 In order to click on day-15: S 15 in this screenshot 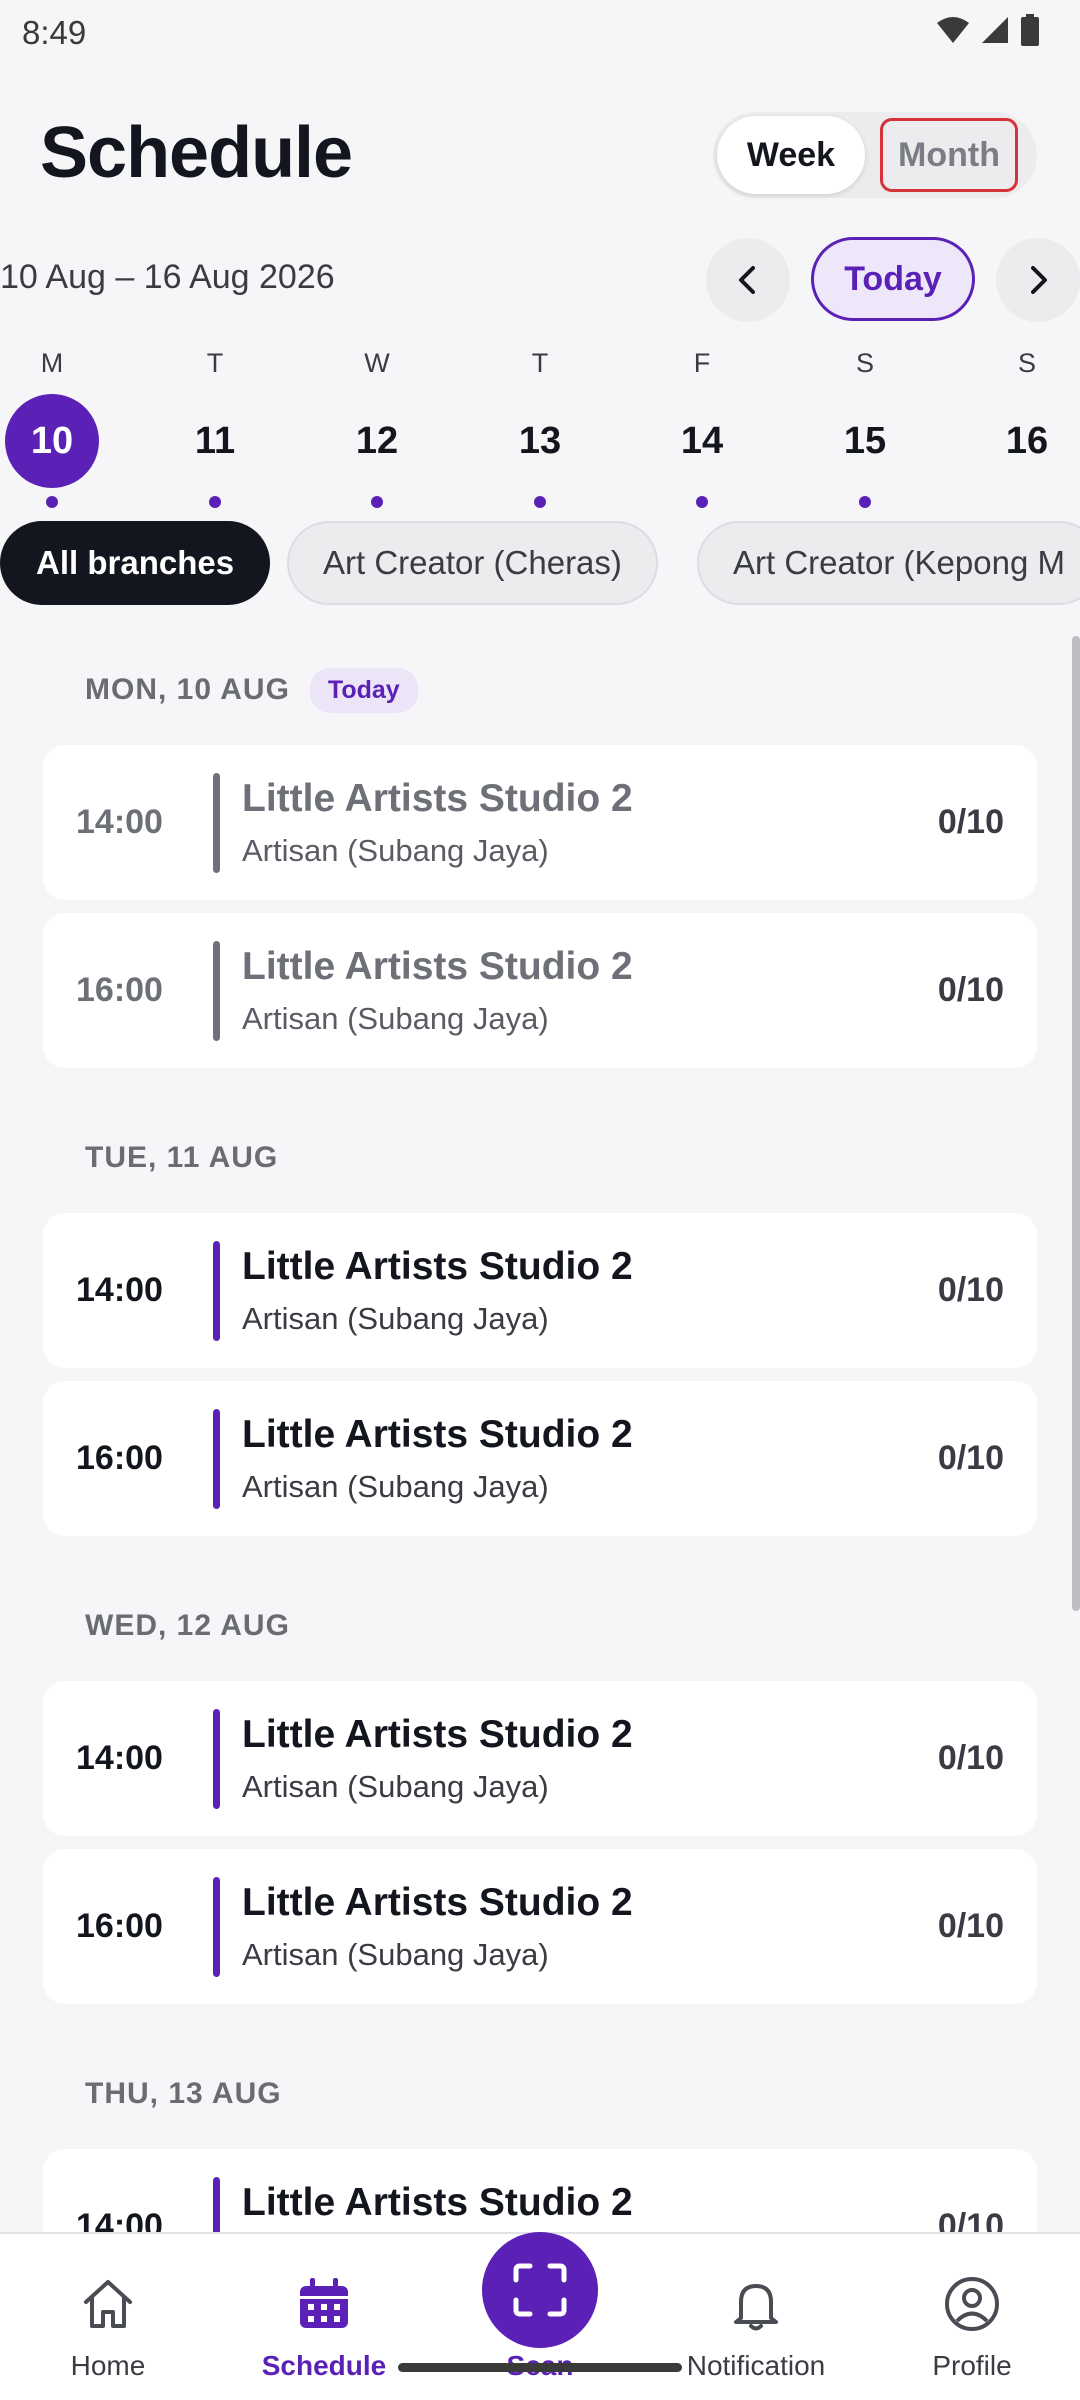, I will do `click(865, 427)`.